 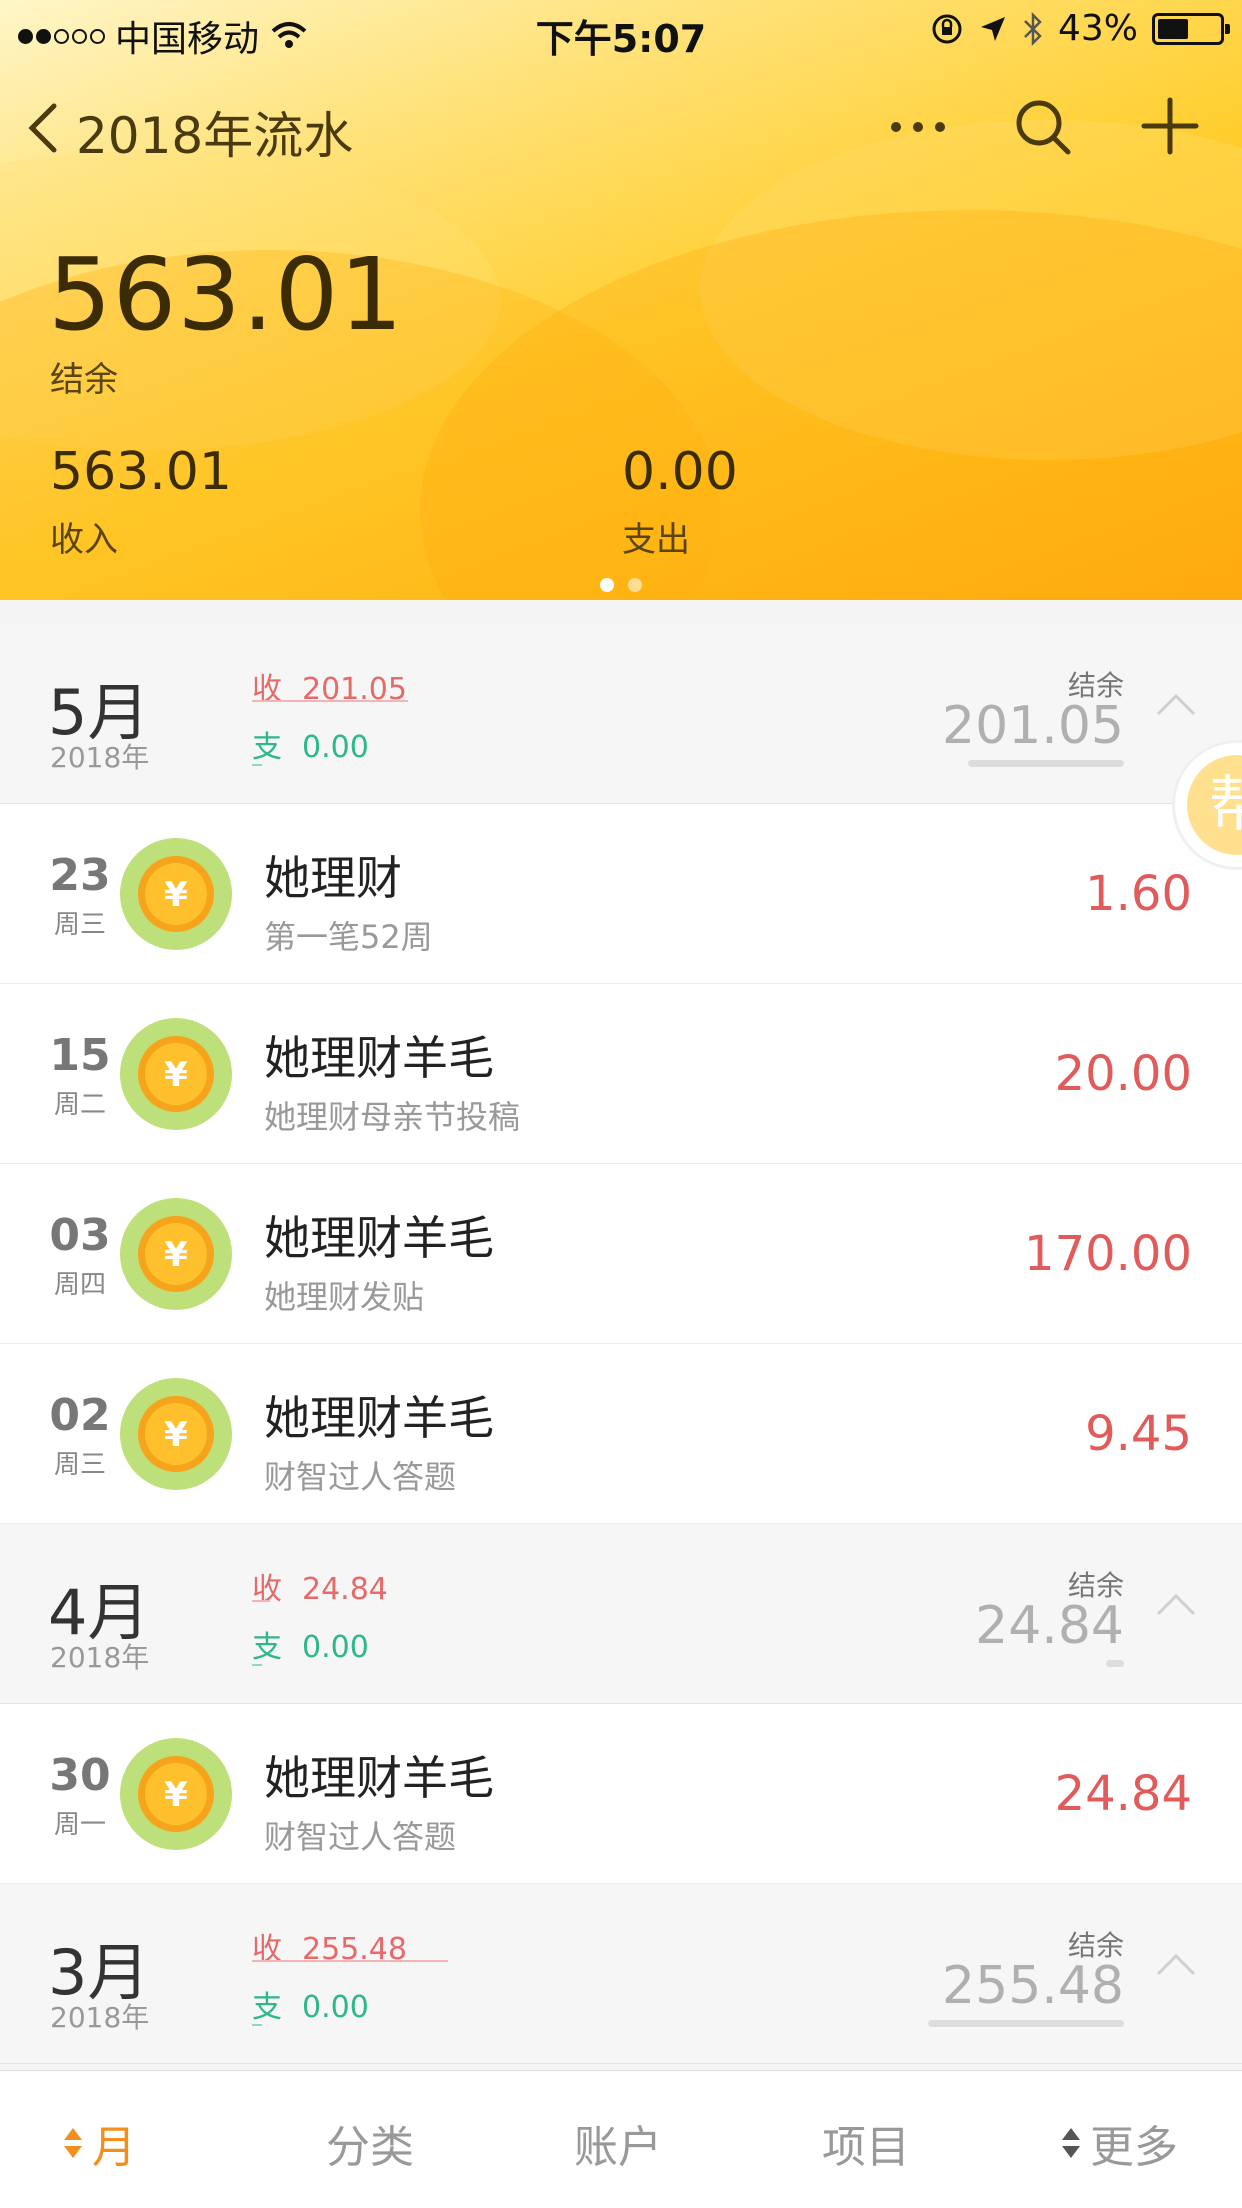 I want to click on transaction-row: 15 周二 ¥ 她理财羊毛 她理财母亲节投稿 20.00, so click(x=621, y=1074).